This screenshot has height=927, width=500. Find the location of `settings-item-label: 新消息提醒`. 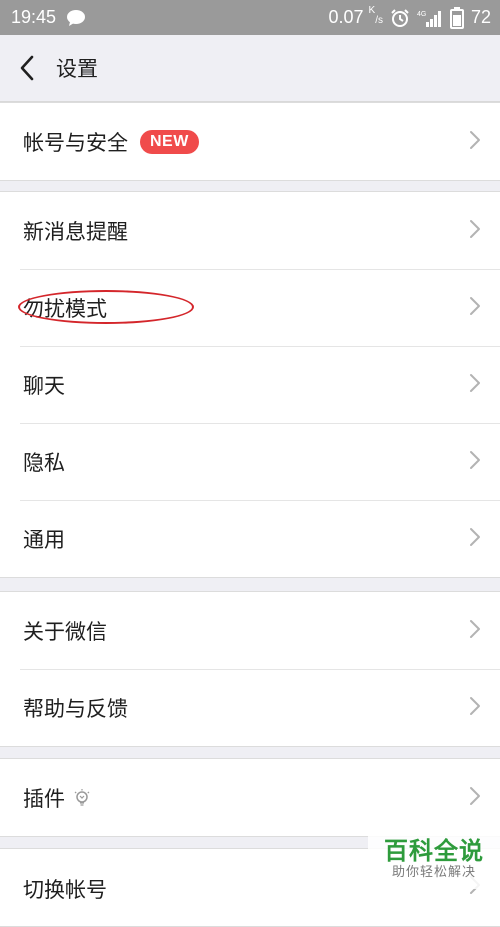

settings-item-label: 新消息提醒 is located at coordinates (75, 231).